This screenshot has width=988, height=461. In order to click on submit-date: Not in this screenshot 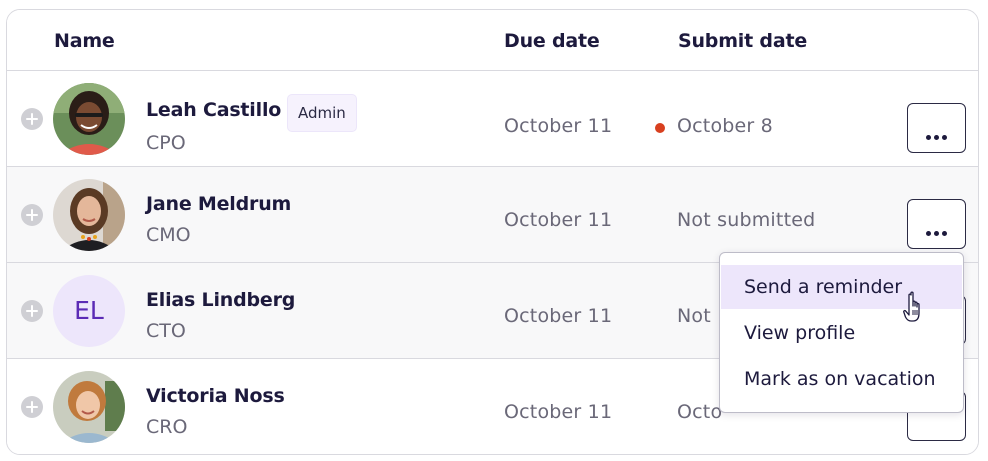, I will do `click(694, 316)`.